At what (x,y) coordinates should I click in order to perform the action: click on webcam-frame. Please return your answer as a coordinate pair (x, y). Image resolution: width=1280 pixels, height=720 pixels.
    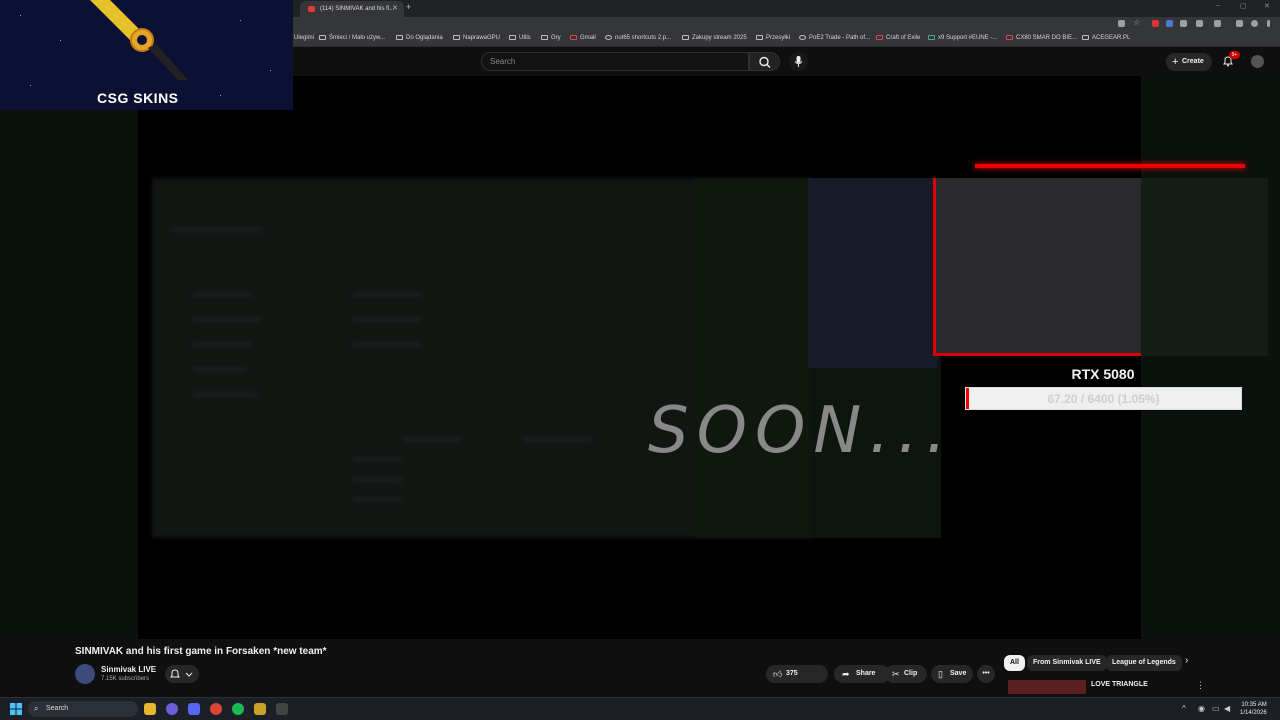
    Looking at the image, I should click on (1037, 267).